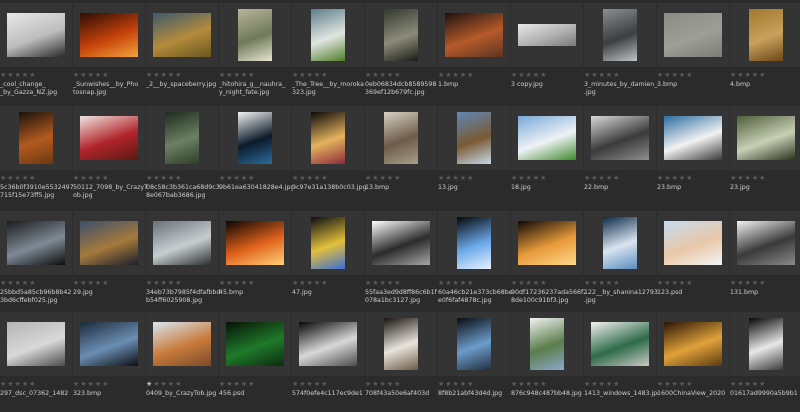 The image size is (800, 412). I want to click on green-hills-image, so click(547, 138).